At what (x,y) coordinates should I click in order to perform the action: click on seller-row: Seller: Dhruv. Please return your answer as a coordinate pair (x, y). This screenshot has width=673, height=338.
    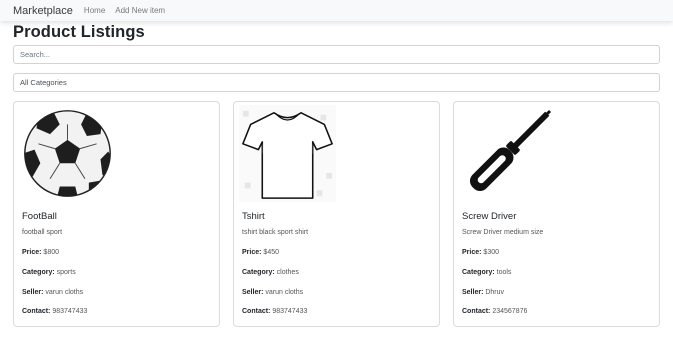
    Looking at the image, I should click on (483, 292).